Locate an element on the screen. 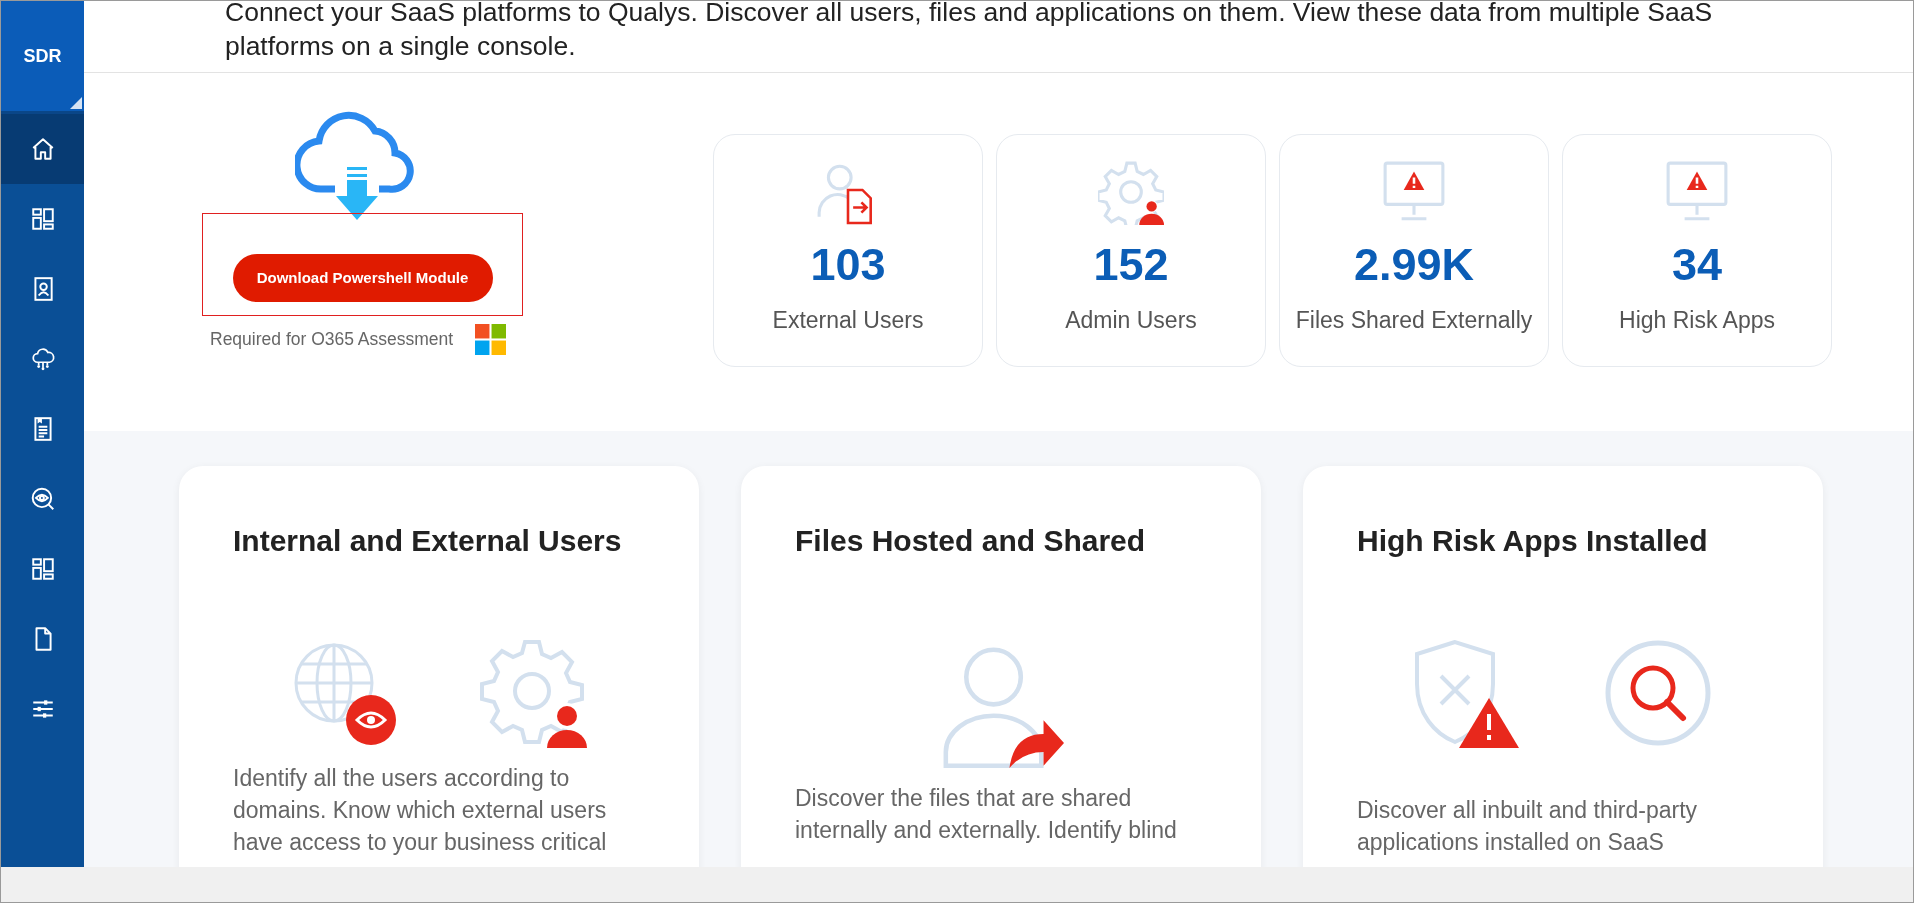 The image size is (1914, 903). windows-logo-icon is located at coordinates (491, 339).